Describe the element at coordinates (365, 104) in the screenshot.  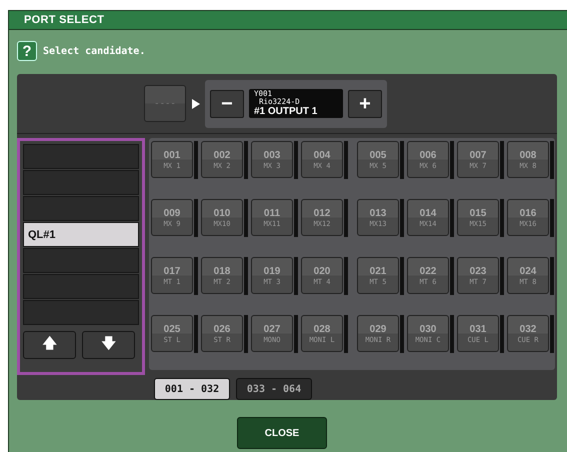
I see `plus-button: +` at that location.